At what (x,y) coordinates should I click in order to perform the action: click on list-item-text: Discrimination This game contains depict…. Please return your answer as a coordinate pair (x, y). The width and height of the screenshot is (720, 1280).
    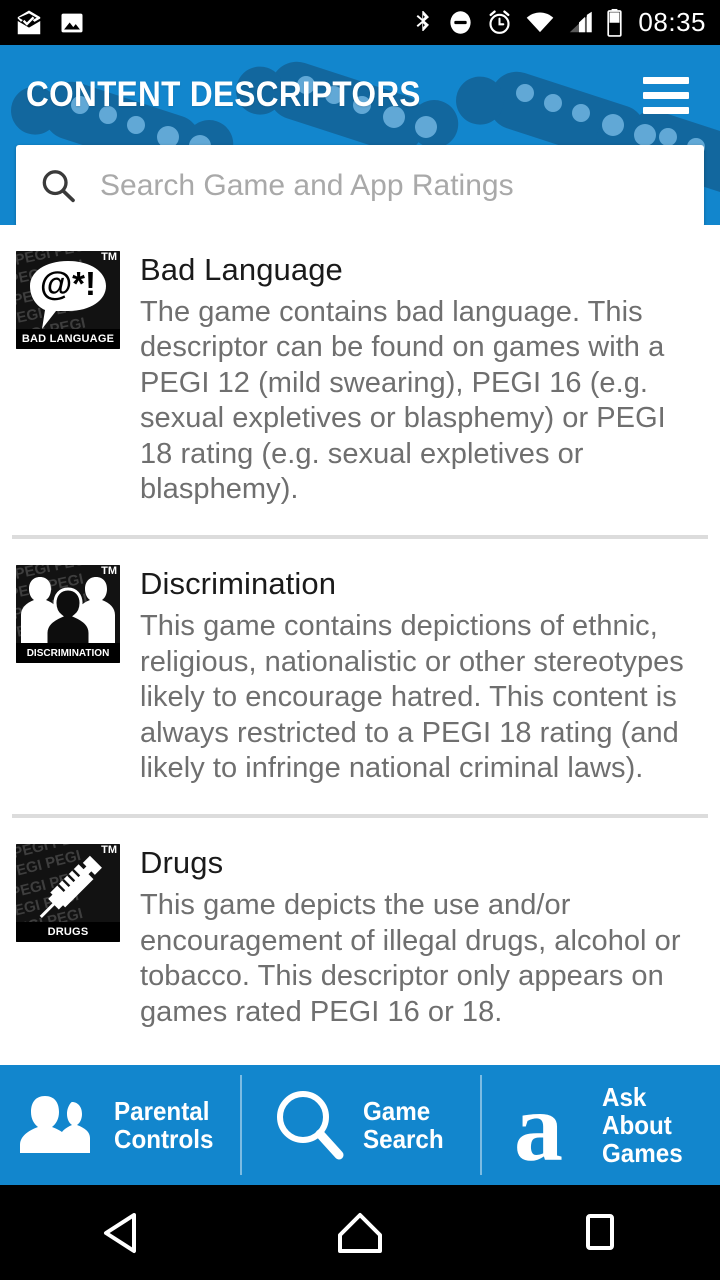
    Looking at the image, I should click on (408, 675).